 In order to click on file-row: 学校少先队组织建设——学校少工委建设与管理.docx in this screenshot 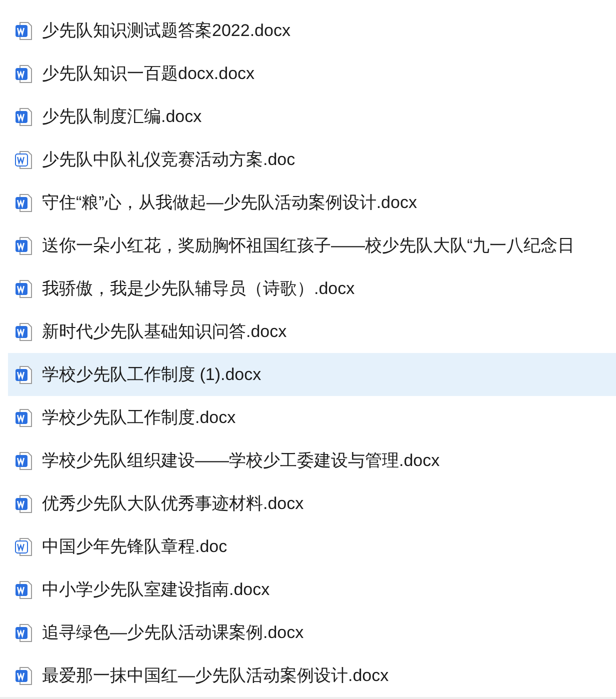, I will do `click(312, 460)`.